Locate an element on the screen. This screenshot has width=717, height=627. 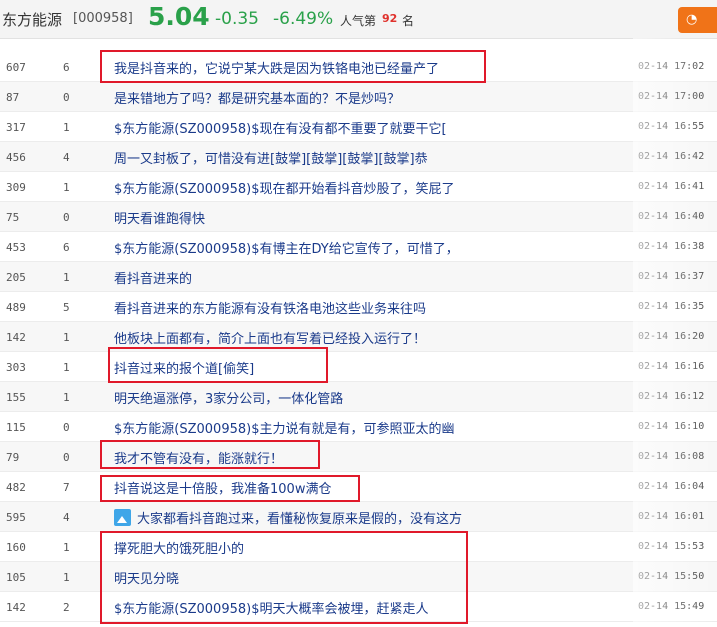
reply-count: 5 is located at coordinates (66, 307).